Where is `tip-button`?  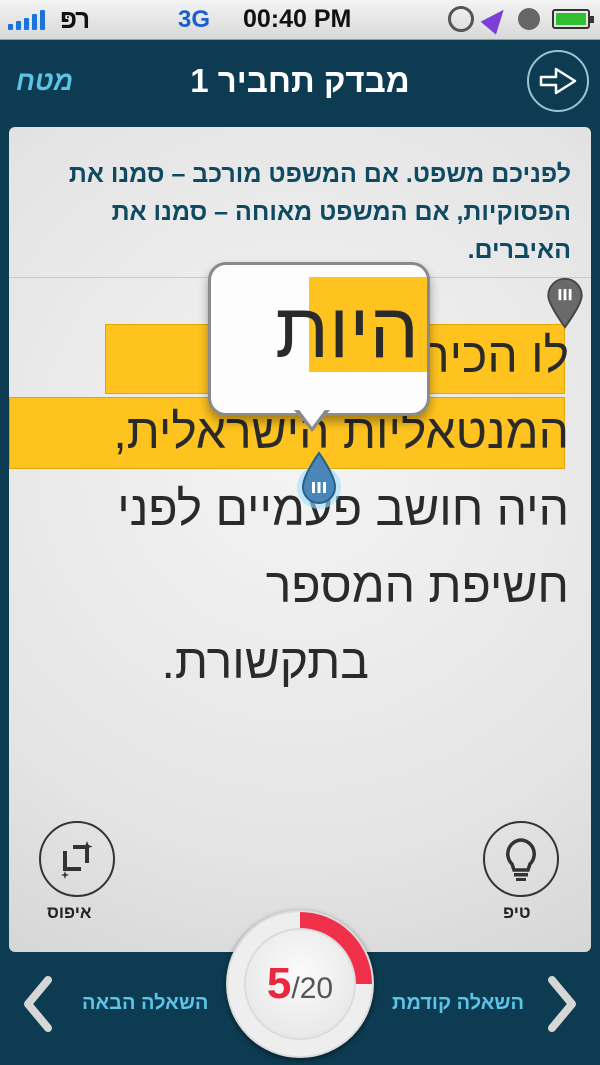
tip-button is located at coordinates (521, 859).